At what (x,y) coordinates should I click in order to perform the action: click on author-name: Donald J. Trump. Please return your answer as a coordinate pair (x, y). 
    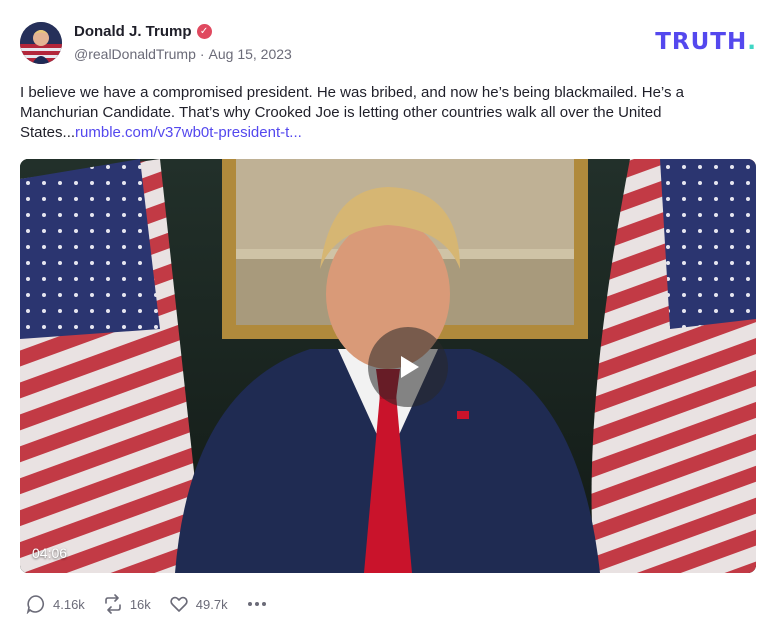
    Looking at the image, I should click on (133, 31).